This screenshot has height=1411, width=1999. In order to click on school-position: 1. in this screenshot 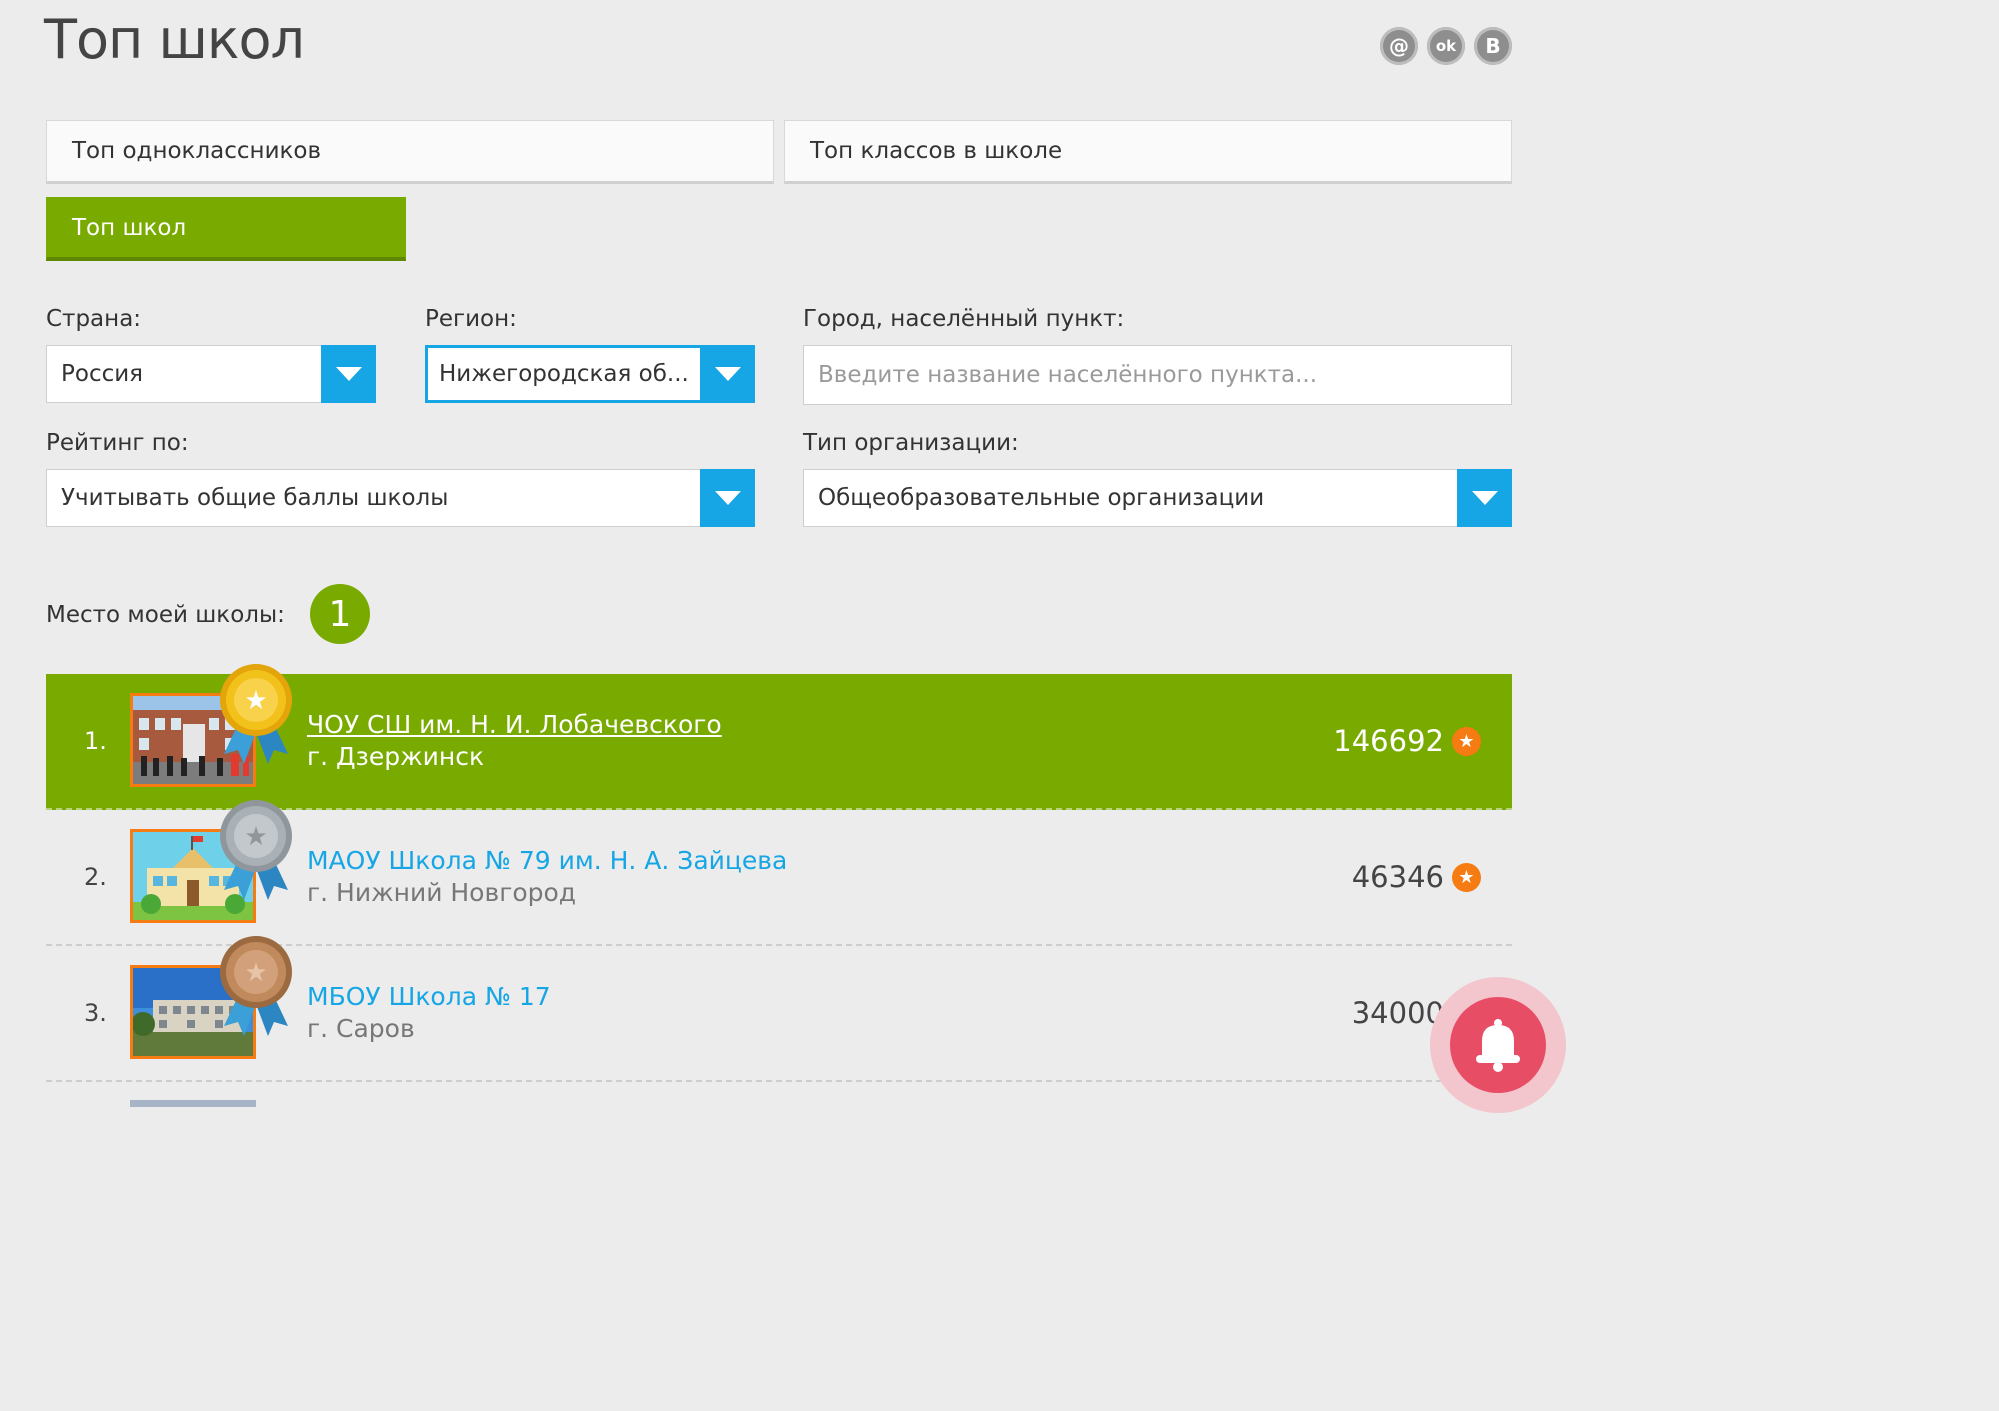, I will do `click(95, 741)`.